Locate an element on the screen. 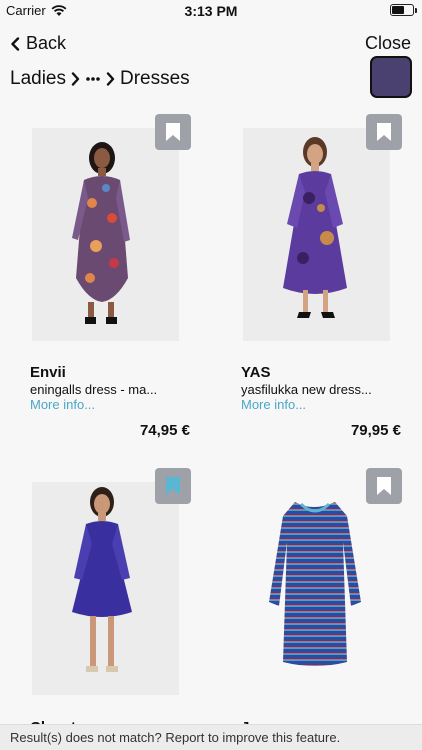 Image resolution: width=422 pixels, height=750 pixels. color-filter-swatch is located at coordinates (391, 77).